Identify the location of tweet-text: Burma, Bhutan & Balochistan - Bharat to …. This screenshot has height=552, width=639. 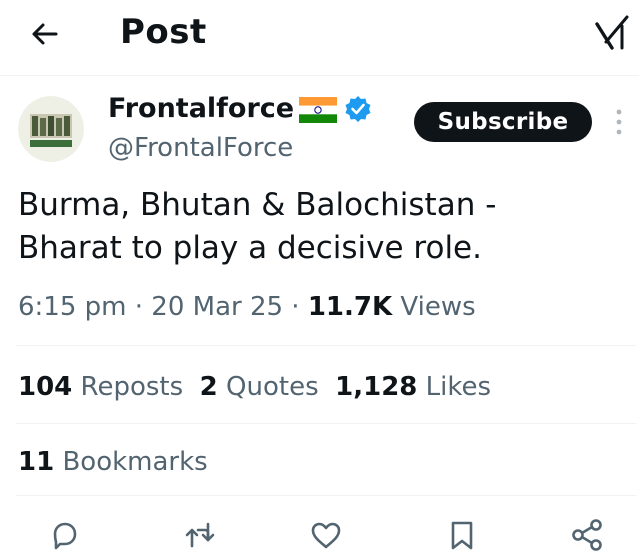
(318, 227).